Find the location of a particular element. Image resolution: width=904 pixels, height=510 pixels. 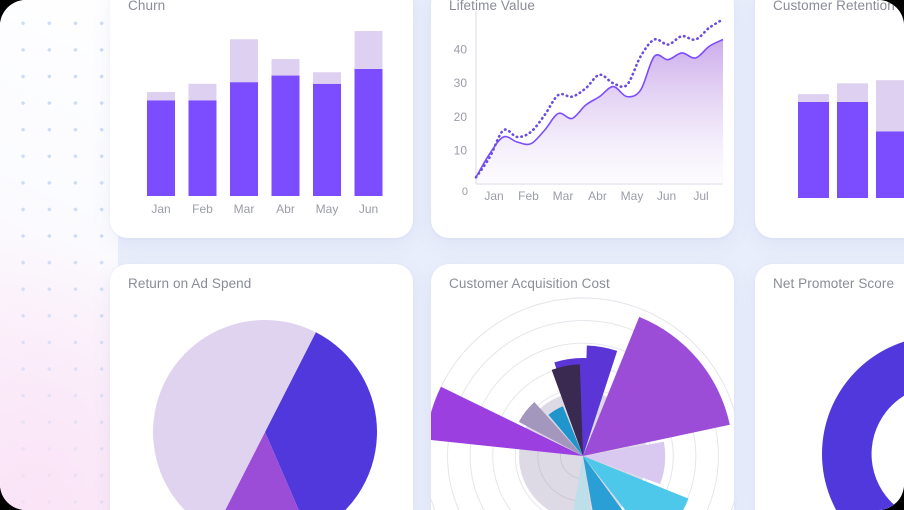

chart-customer-acquisition-cost is located at coordinates (582, 403).